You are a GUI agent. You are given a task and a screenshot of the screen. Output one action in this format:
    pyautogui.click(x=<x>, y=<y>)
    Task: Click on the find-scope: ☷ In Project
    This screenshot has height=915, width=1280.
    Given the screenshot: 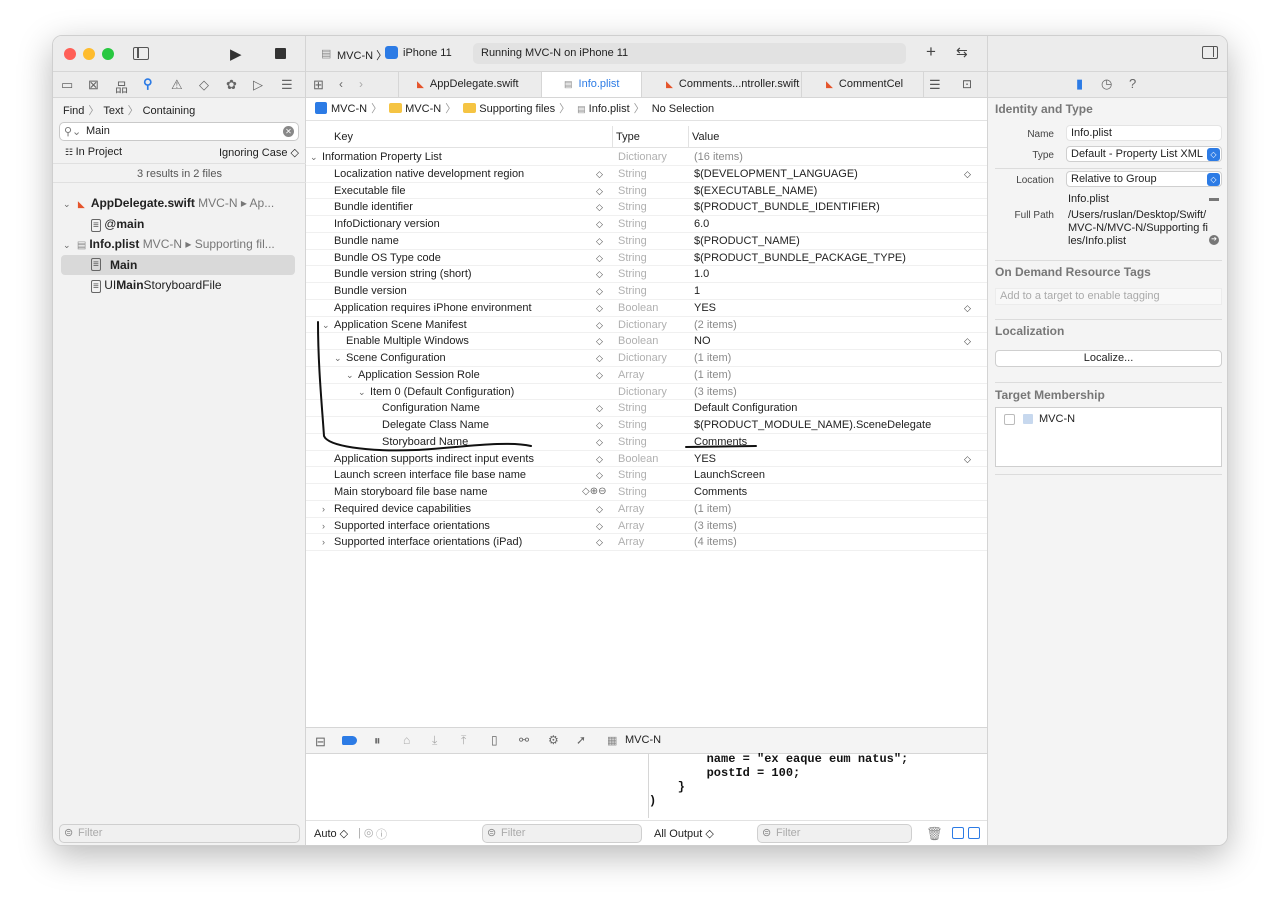 What is the action you would take?
    pyautogui.click(x=93, y=152)
    